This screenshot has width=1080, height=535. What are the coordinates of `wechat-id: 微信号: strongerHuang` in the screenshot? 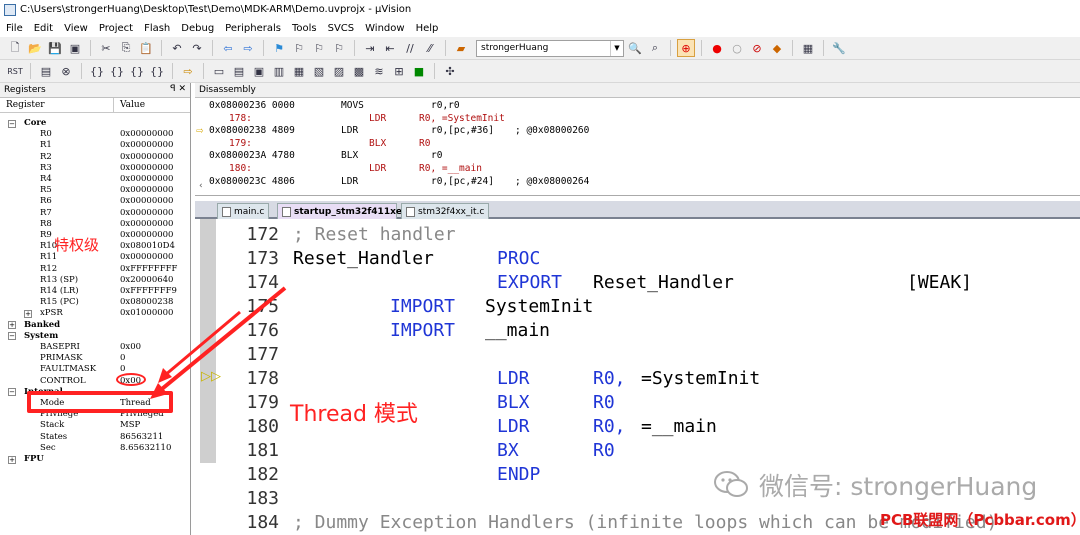 It's located at (898, 486).